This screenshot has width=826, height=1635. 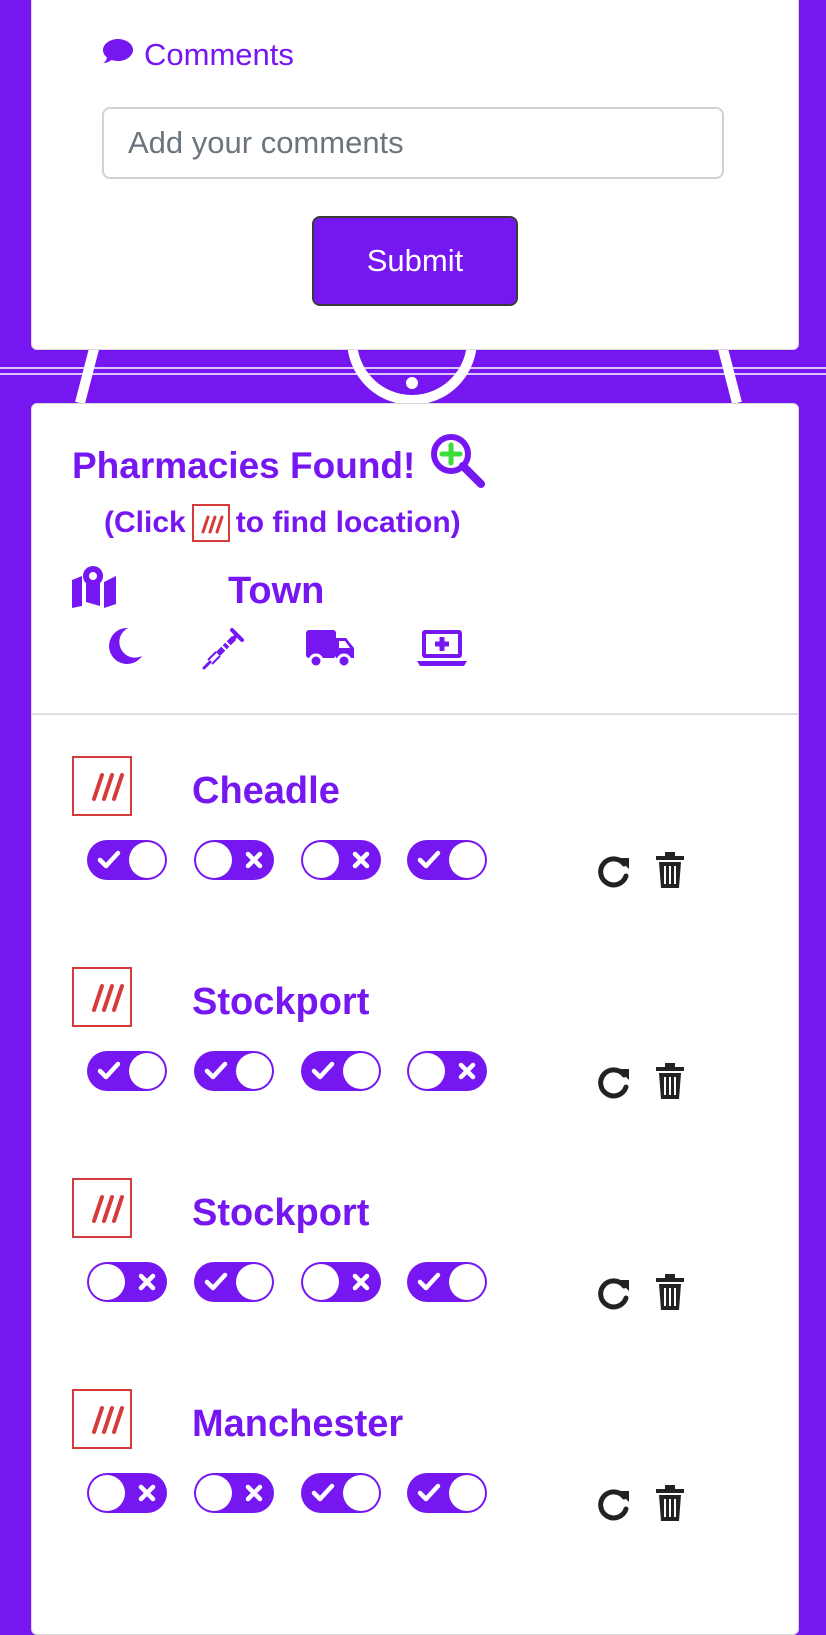 I want to click on results-title: Pharmacies Found!, so click(x=244, y=465).